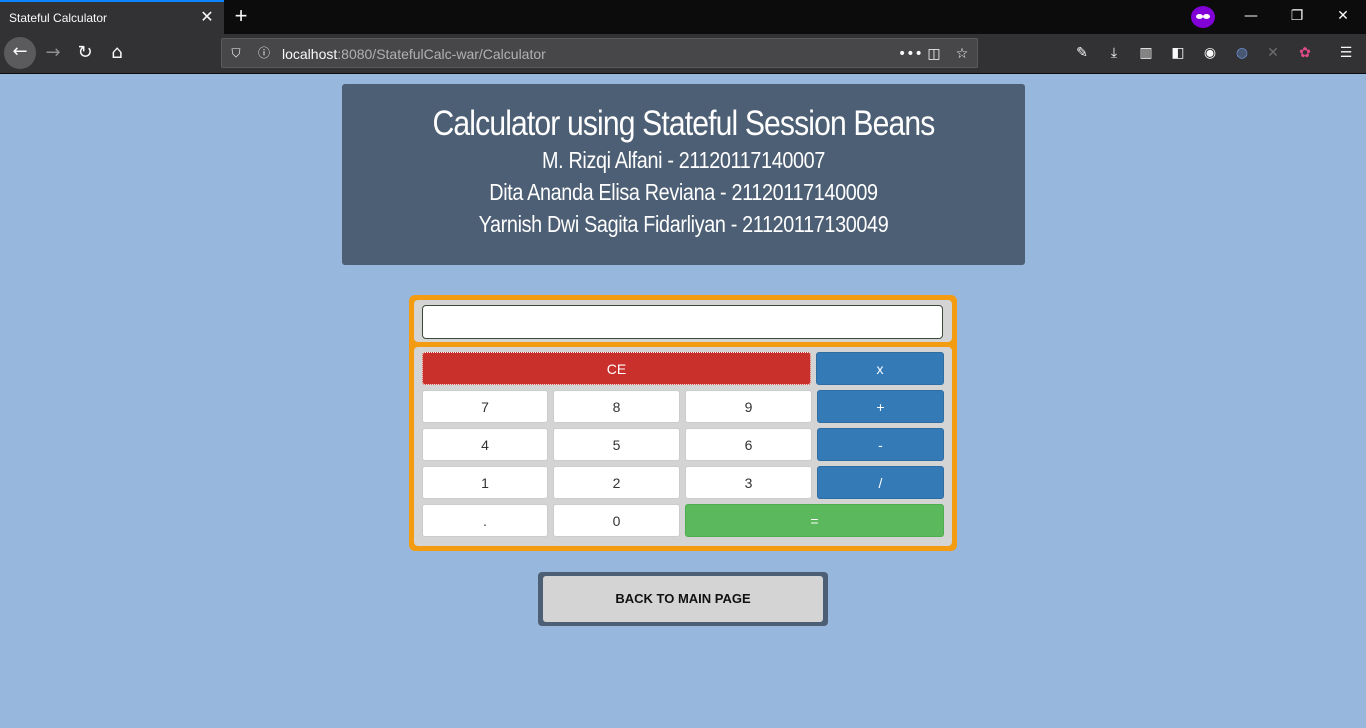 This screenshot has width=1366, height=728. What do you see at coordinates (207, 17) in the screenshot?
I see `tab-close-icon: ✕` at bounding box center [207, 17].